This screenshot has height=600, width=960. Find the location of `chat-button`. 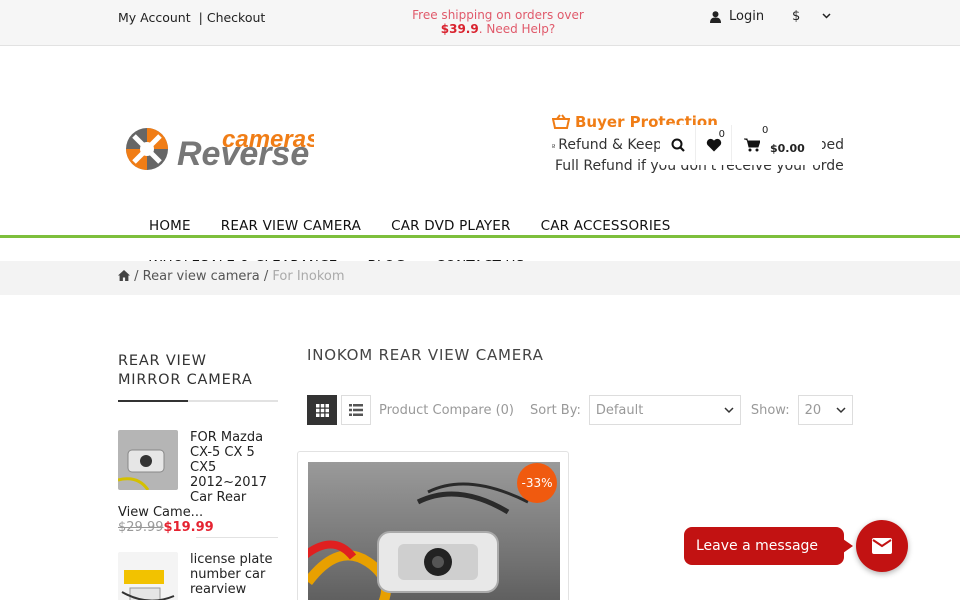

chat-button is located at coordinates (882, 546).